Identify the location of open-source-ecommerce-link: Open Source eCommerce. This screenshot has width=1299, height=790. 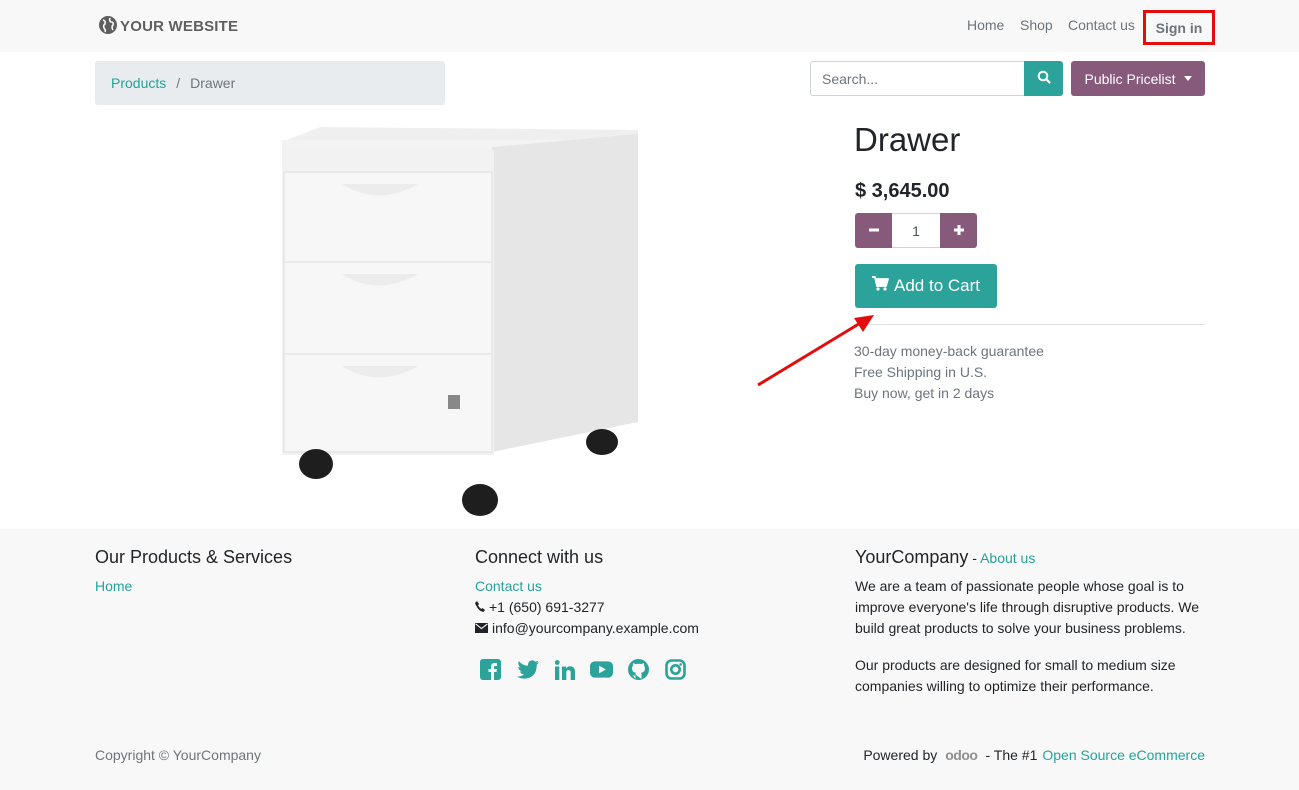
(1123, 755).